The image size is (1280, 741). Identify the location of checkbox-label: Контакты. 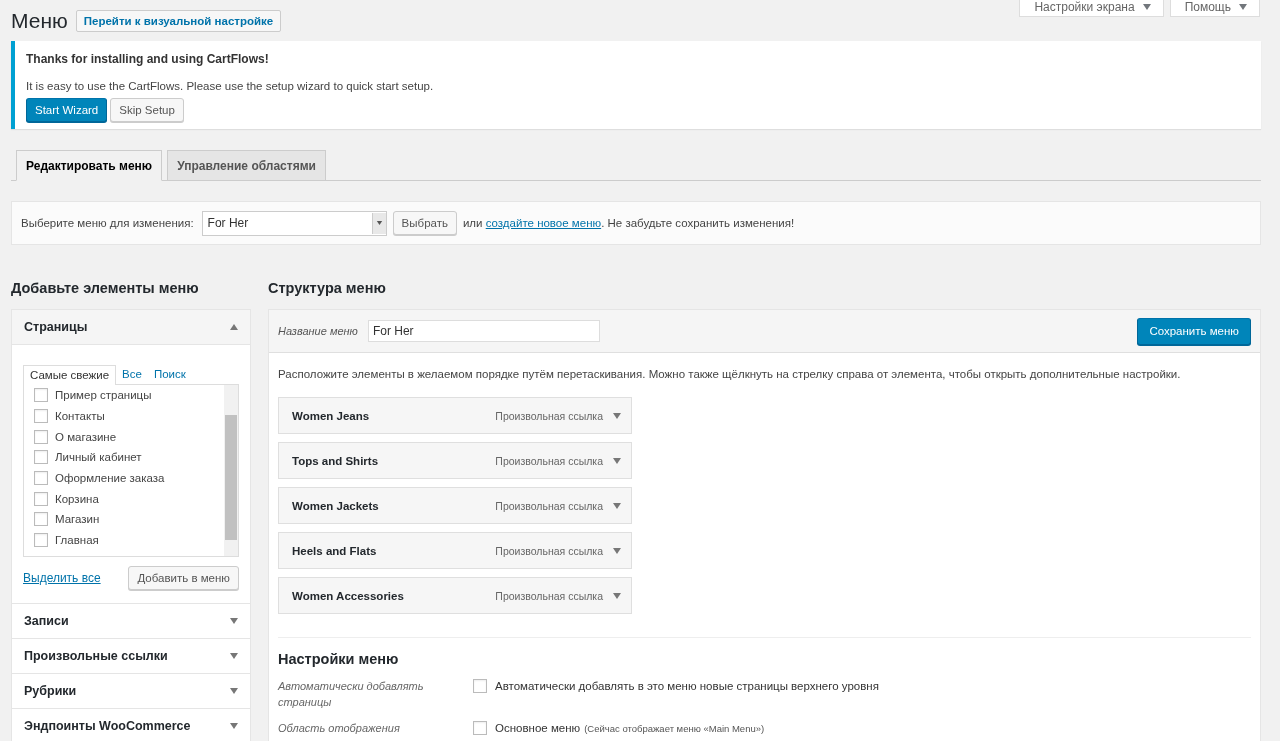
(80, 416).